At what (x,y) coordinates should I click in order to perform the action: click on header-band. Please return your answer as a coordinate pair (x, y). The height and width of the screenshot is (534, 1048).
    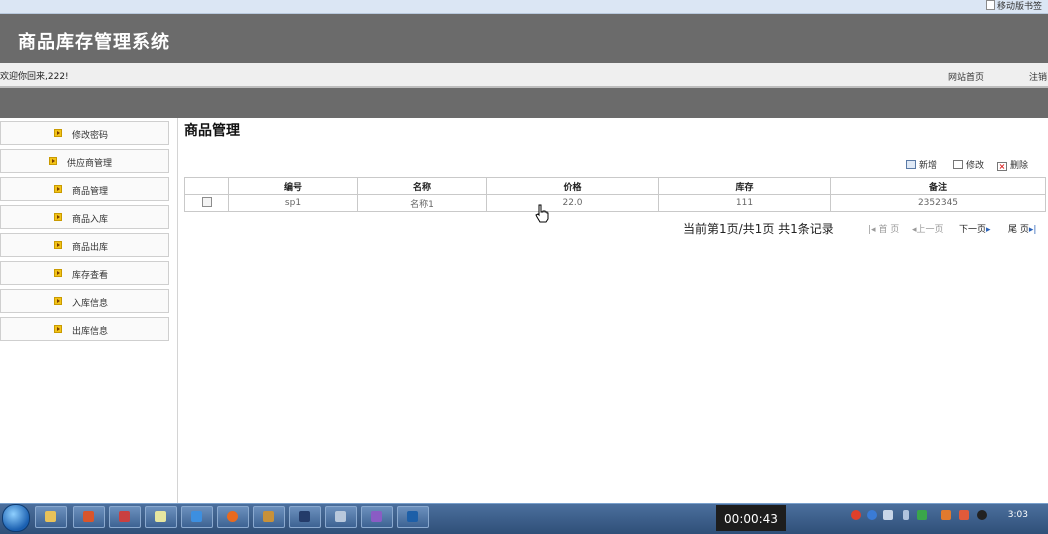
    Looking at the image, I should click on (524, 103).